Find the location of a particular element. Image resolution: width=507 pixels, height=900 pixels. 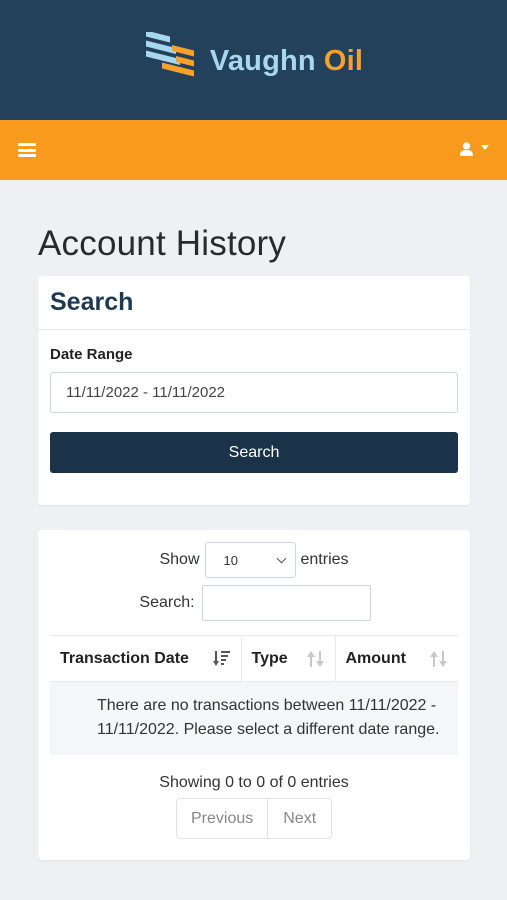

table-search-label: Search: is located at coordinates (167, 602).